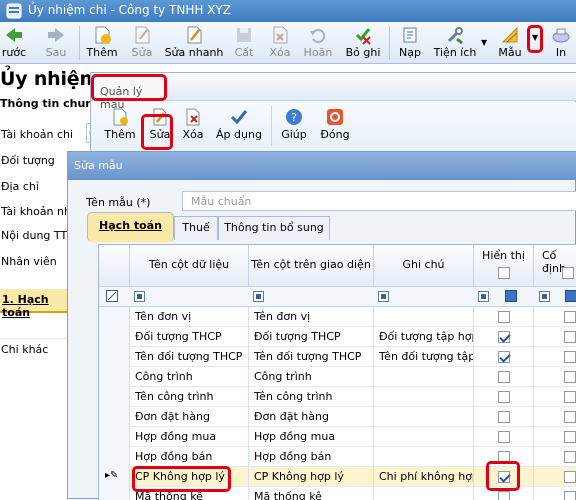  I want to click on table-cell-ui: Đơn đặt hàng, so click(311, 417).